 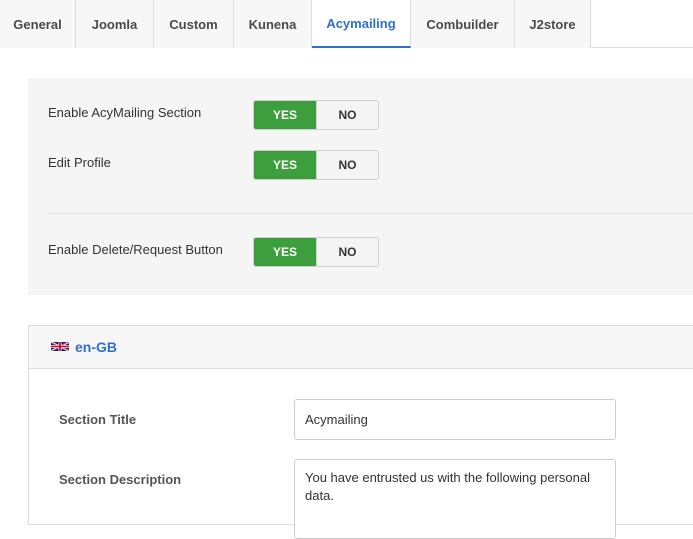 What do you see at coordinates (120, 479) in the screenshot?
I see `section-description-label: Section Description` at bounding box center [120, 479].